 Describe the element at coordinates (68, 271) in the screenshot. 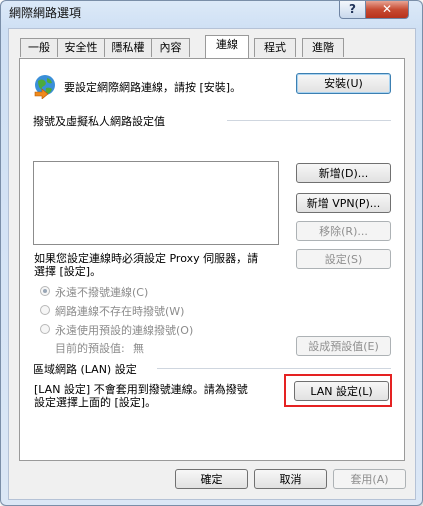

I see `proxy-note-line2: 選擇 [設定]。` at that location.